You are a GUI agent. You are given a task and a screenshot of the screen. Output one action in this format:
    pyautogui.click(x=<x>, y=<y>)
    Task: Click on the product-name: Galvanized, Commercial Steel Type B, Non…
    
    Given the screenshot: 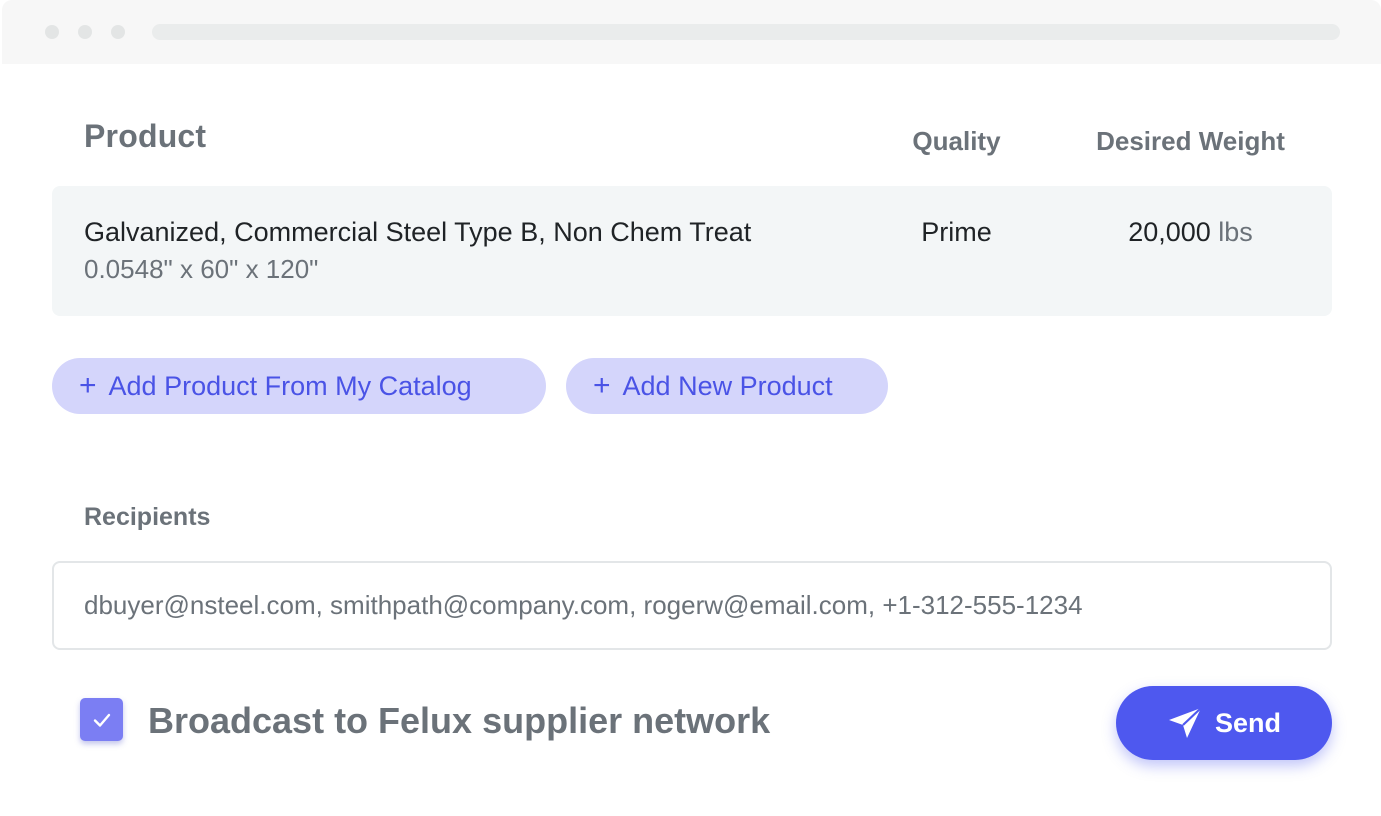 What is the action you would take?
    pyautogui.click(x=418, y=232)
    